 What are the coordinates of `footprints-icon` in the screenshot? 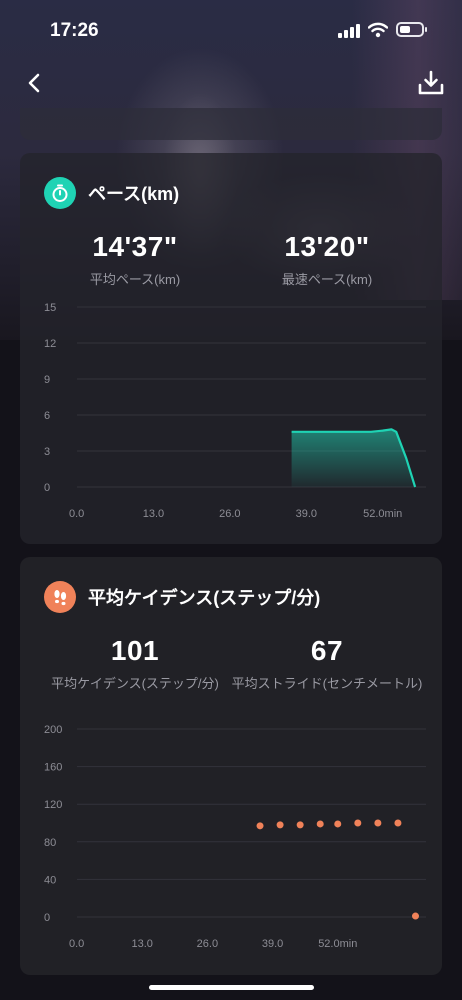 It's located at (60, 597).